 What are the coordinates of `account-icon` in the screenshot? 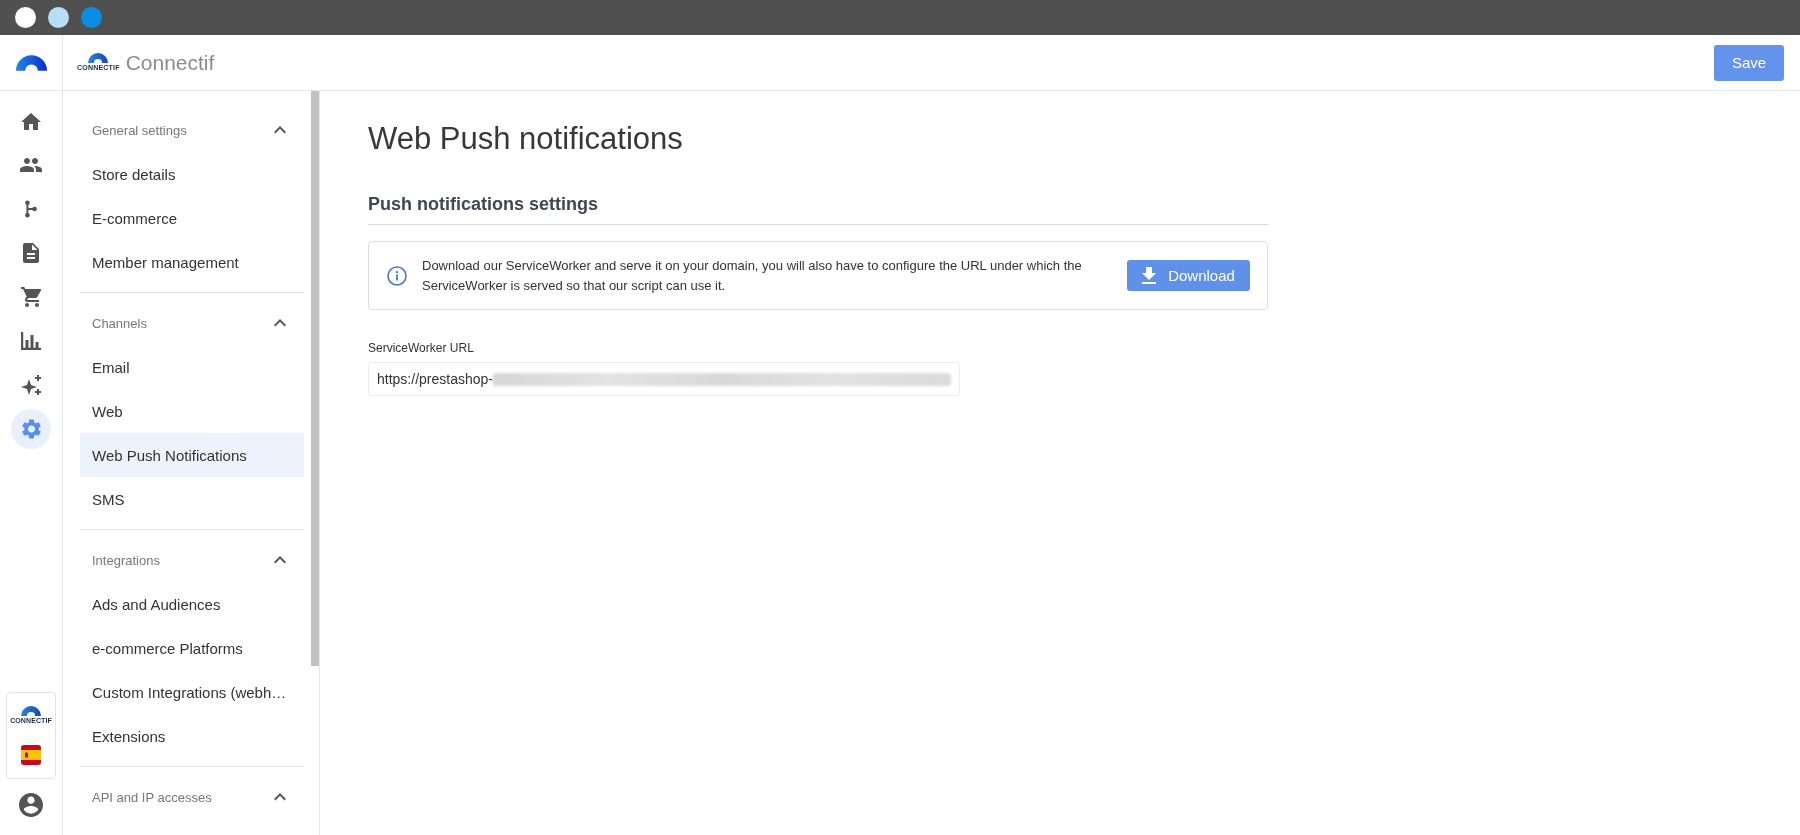 It's located at (31, 805).